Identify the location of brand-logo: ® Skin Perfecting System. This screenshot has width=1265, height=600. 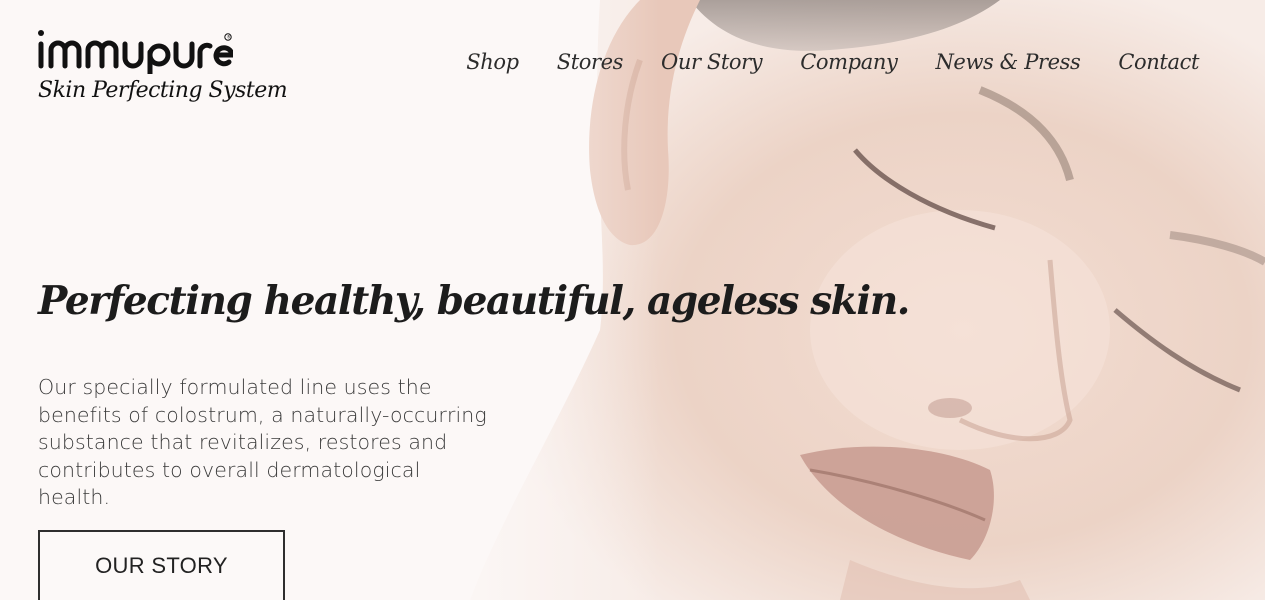
(163, 69).